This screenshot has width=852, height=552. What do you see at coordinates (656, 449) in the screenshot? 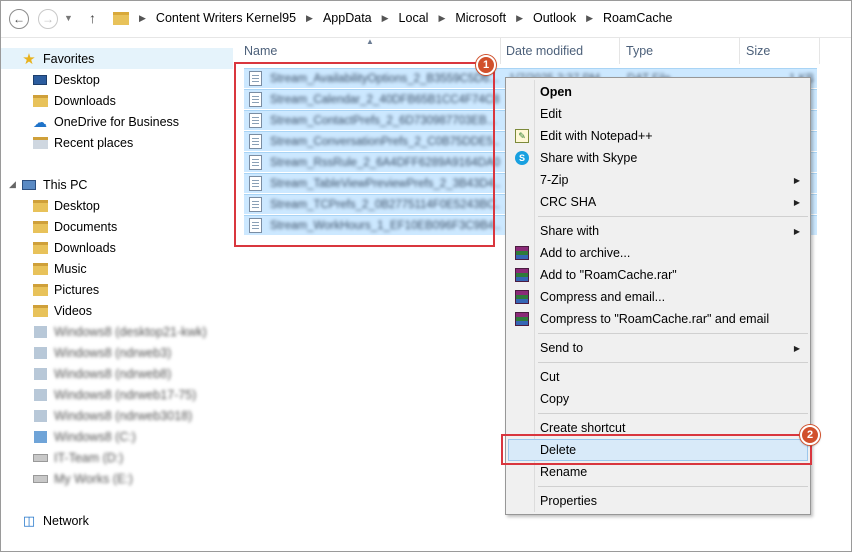
I see `annotation-box-delete` at bounding box center [656, 449].